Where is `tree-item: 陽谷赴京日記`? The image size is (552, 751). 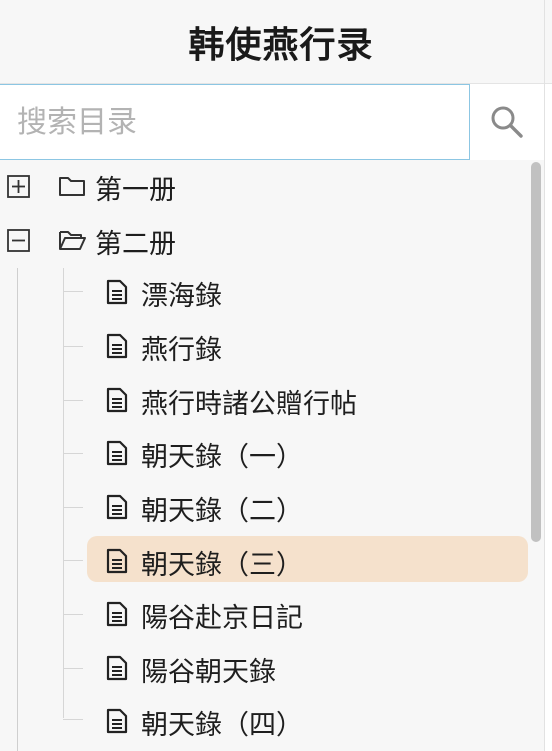 tree-item: 陽谷赴京日記 is located at coordinates (264, 615).